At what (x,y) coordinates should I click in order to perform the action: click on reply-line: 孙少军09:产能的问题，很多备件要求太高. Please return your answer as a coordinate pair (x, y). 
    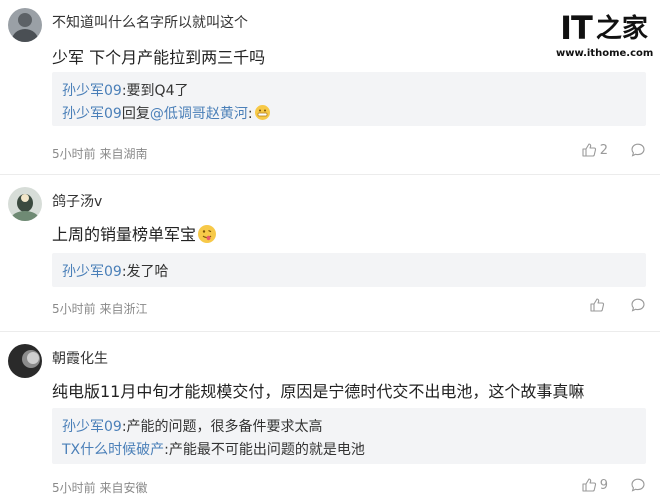
    Looking at the image, I should click on (192, 427).